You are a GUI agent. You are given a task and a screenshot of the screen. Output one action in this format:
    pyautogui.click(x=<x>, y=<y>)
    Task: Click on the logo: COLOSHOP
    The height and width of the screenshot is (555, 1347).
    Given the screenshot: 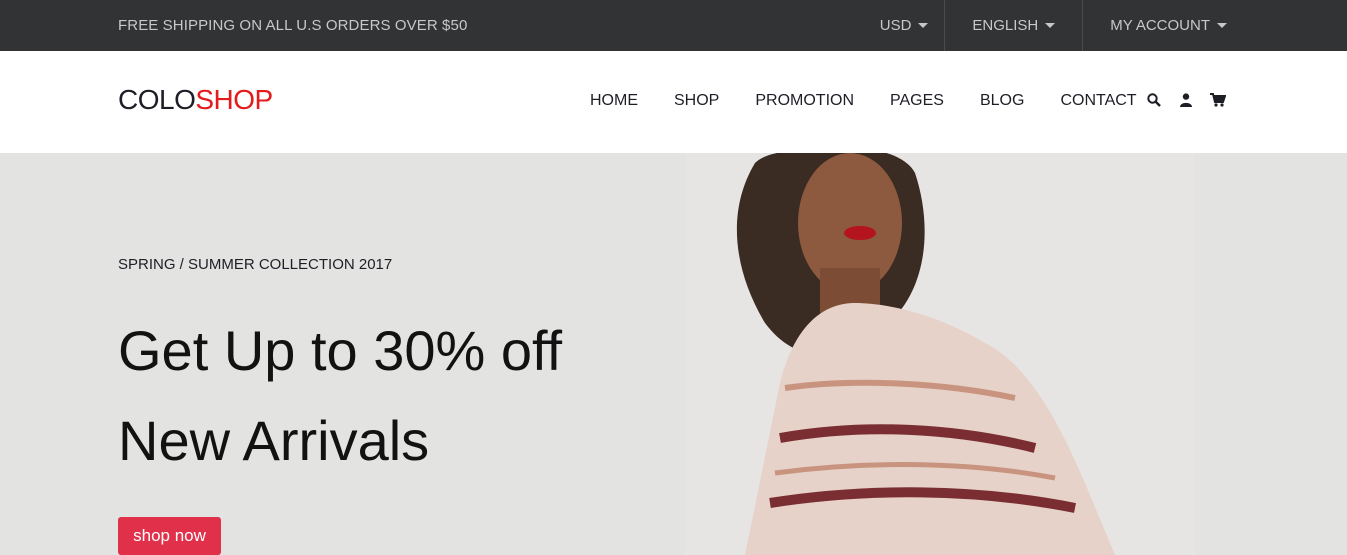 What is the action you would take?
    pyautogui.click(x=195, y=100)
    